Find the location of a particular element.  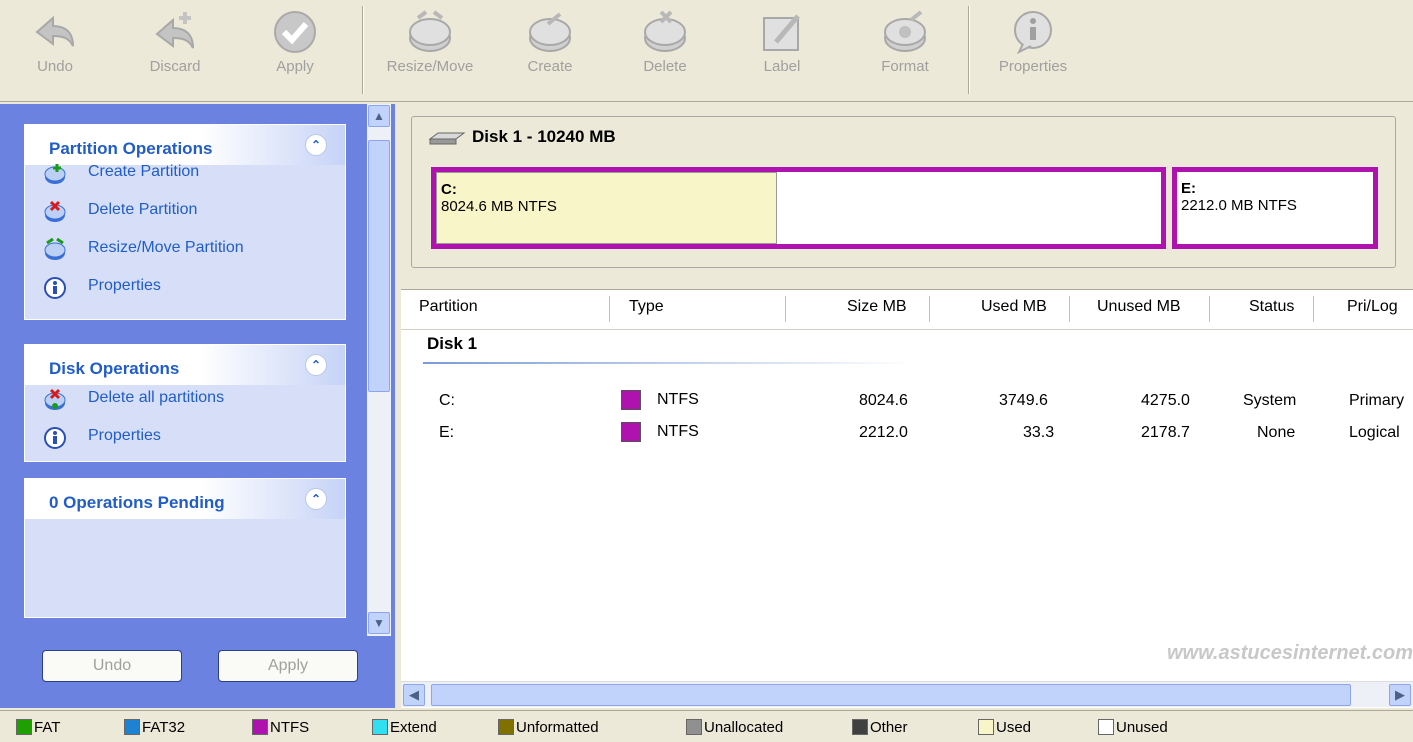

apply-button: Apply is located at coordinates (288, 666).